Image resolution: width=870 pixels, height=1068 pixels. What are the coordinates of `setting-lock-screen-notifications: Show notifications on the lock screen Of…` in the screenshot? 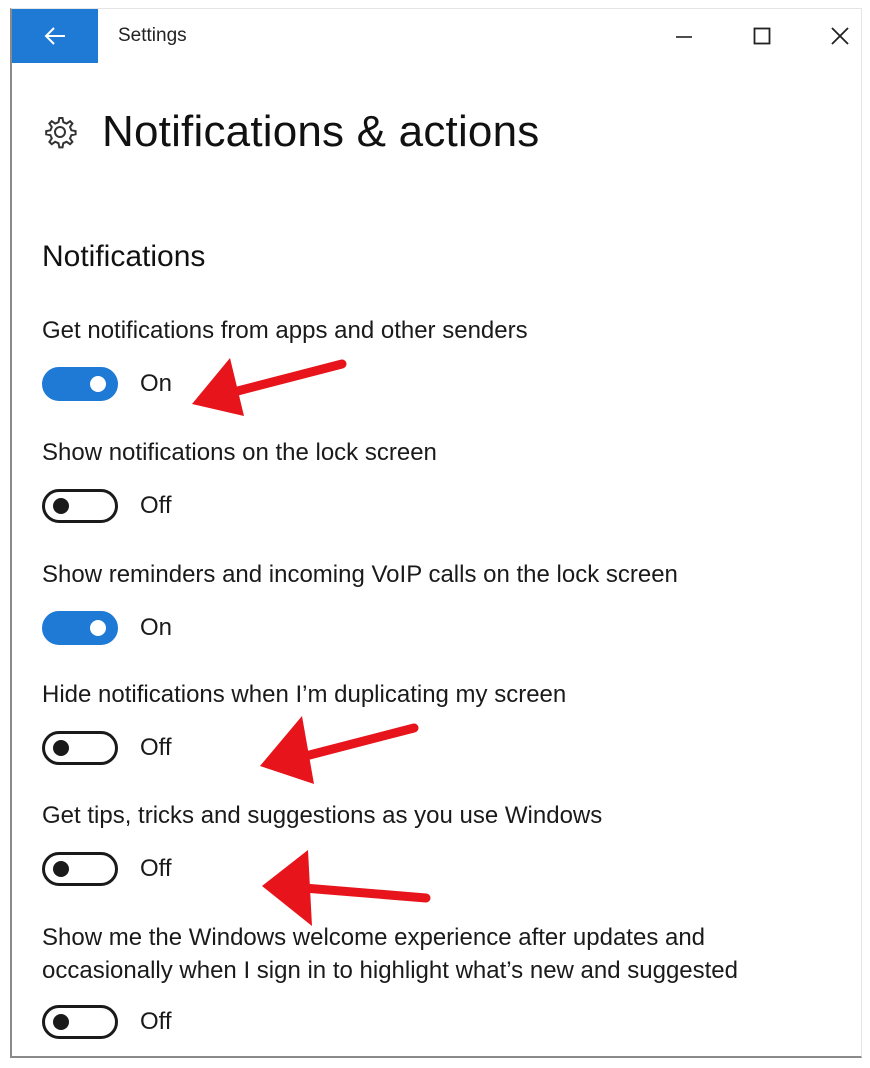 It's located at (442, 479).